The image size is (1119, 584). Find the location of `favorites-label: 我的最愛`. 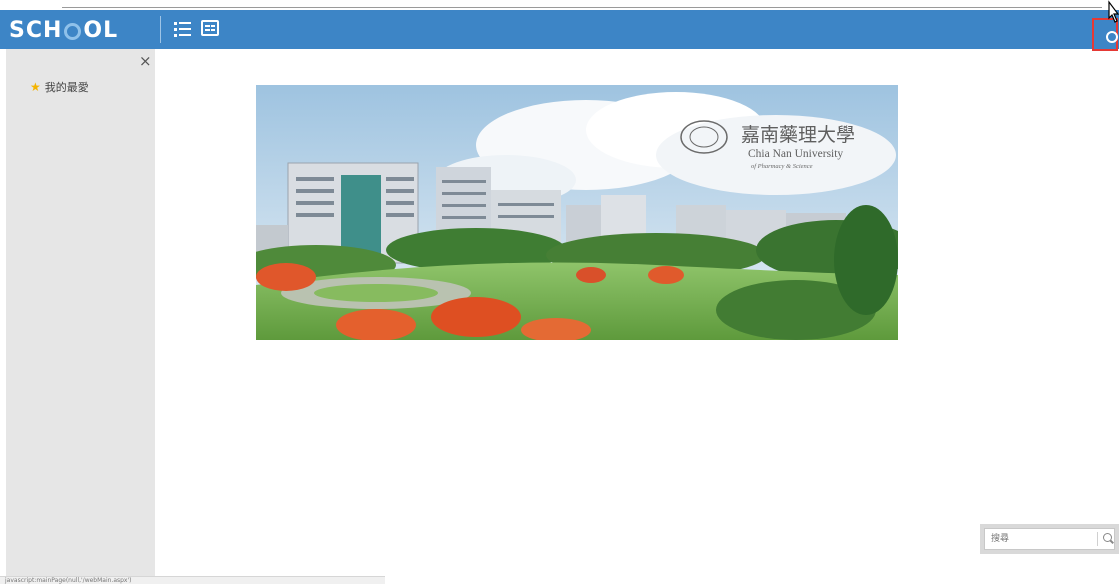

favorites-label: 我的最愛 is located at coordinates (66, 87).